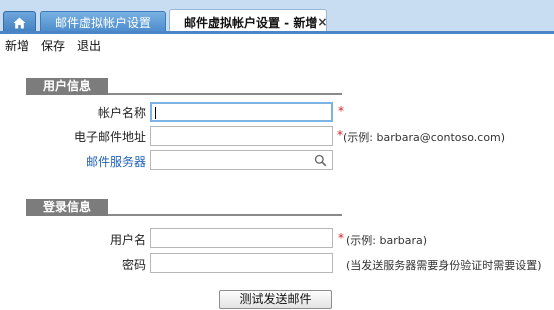  I want to click on mail-server-link: 邮件服务器, so click(116, 161).